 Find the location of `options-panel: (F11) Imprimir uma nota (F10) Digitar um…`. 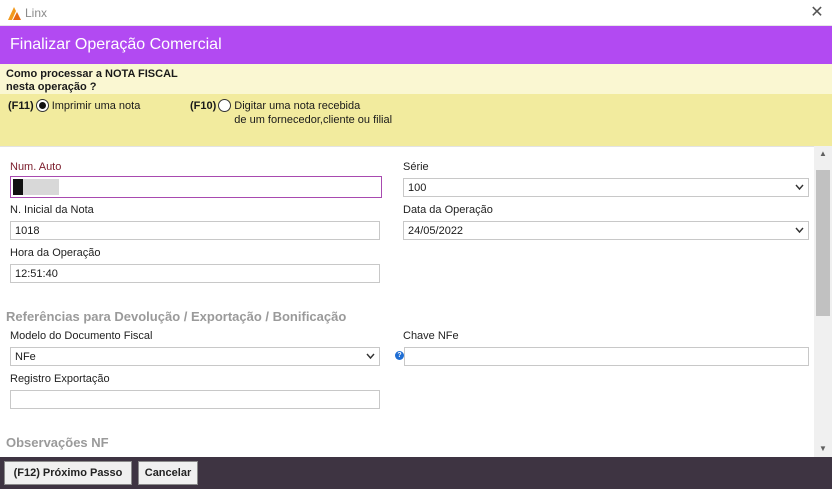

options-panel: (F11) Imprimir uma nota (F10) Digitar um… is located at coordinates (416, 120).